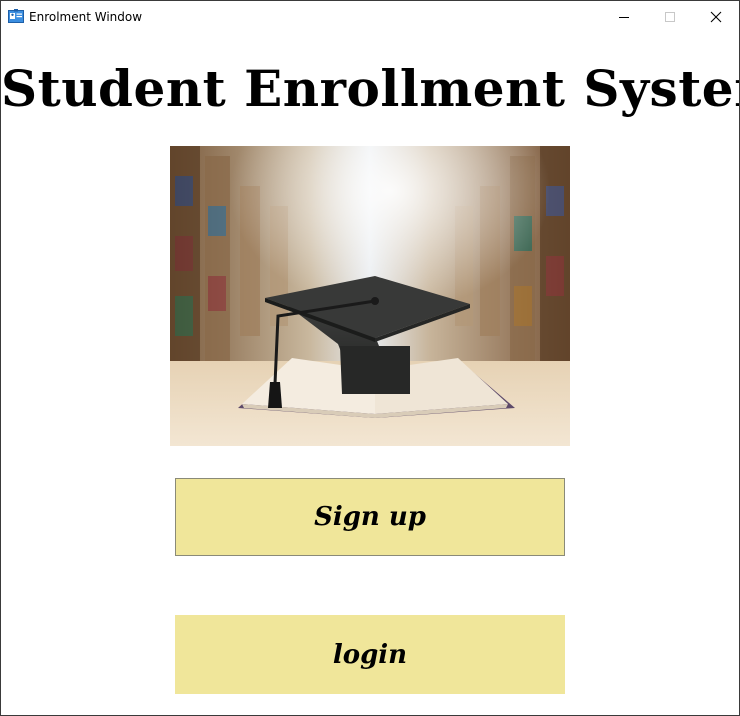 The width and height of the screenshot is (740, 716). Describe the element at coordinates (370, 88) in the screenshot. I see `page-title: Student Enrollment System` at that location.